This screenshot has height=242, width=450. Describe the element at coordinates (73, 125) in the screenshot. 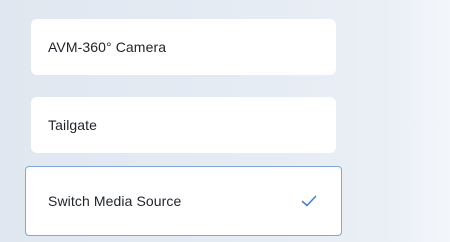

I see `option-label: Tailgate` at that location.